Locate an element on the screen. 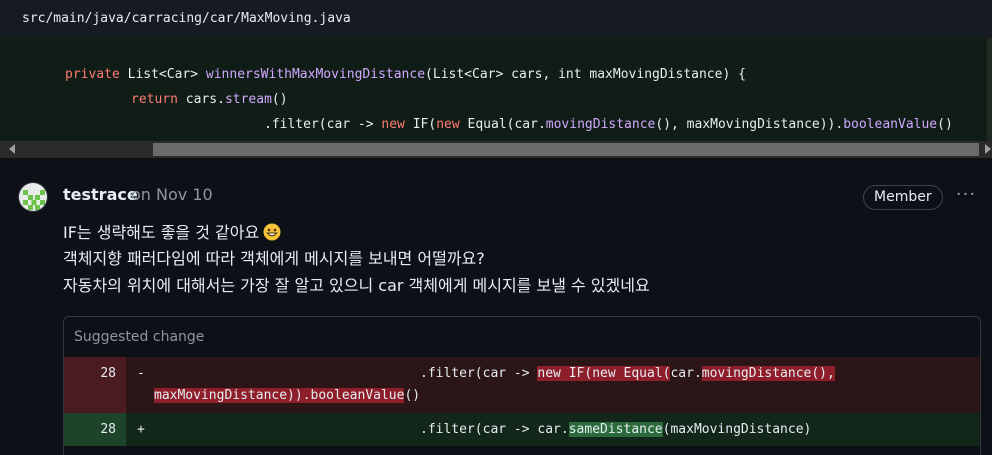 The width and height of the screenshot is (992, 455). code-token: Equal(car. is located at coordinates (502, 124).